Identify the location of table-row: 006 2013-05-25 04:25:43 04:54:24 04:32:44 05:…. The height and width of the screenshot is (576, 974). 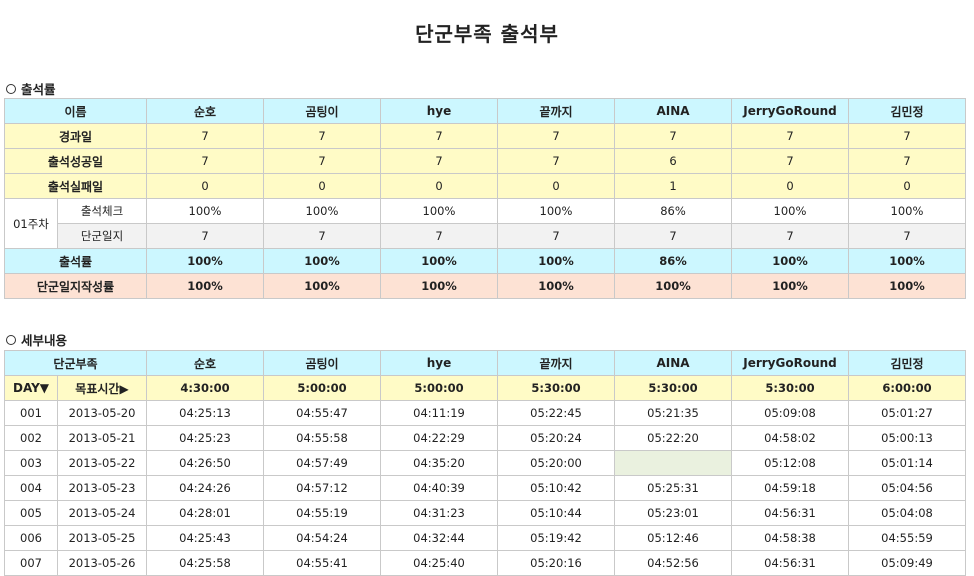
(485, 538).